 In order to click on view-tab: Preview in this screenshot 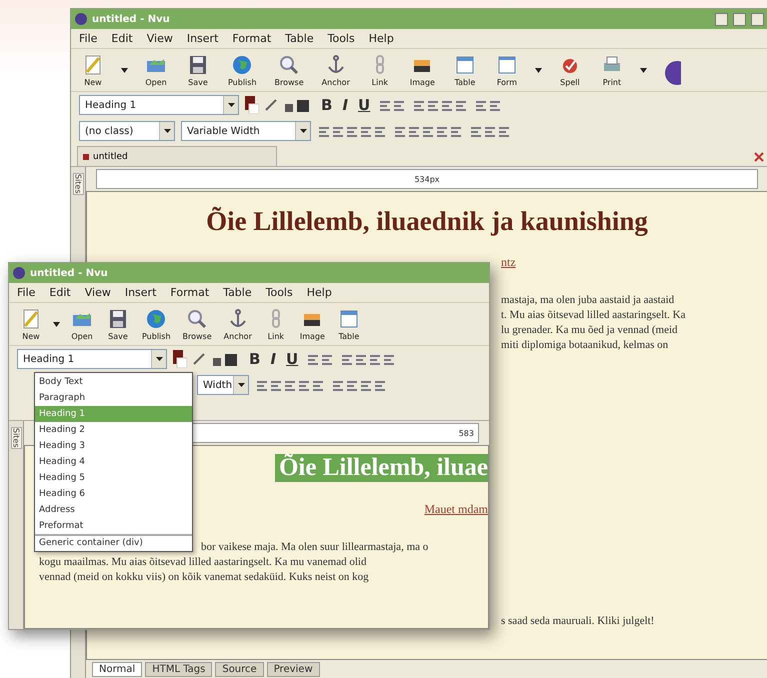, I will do `click(293, 669)`.